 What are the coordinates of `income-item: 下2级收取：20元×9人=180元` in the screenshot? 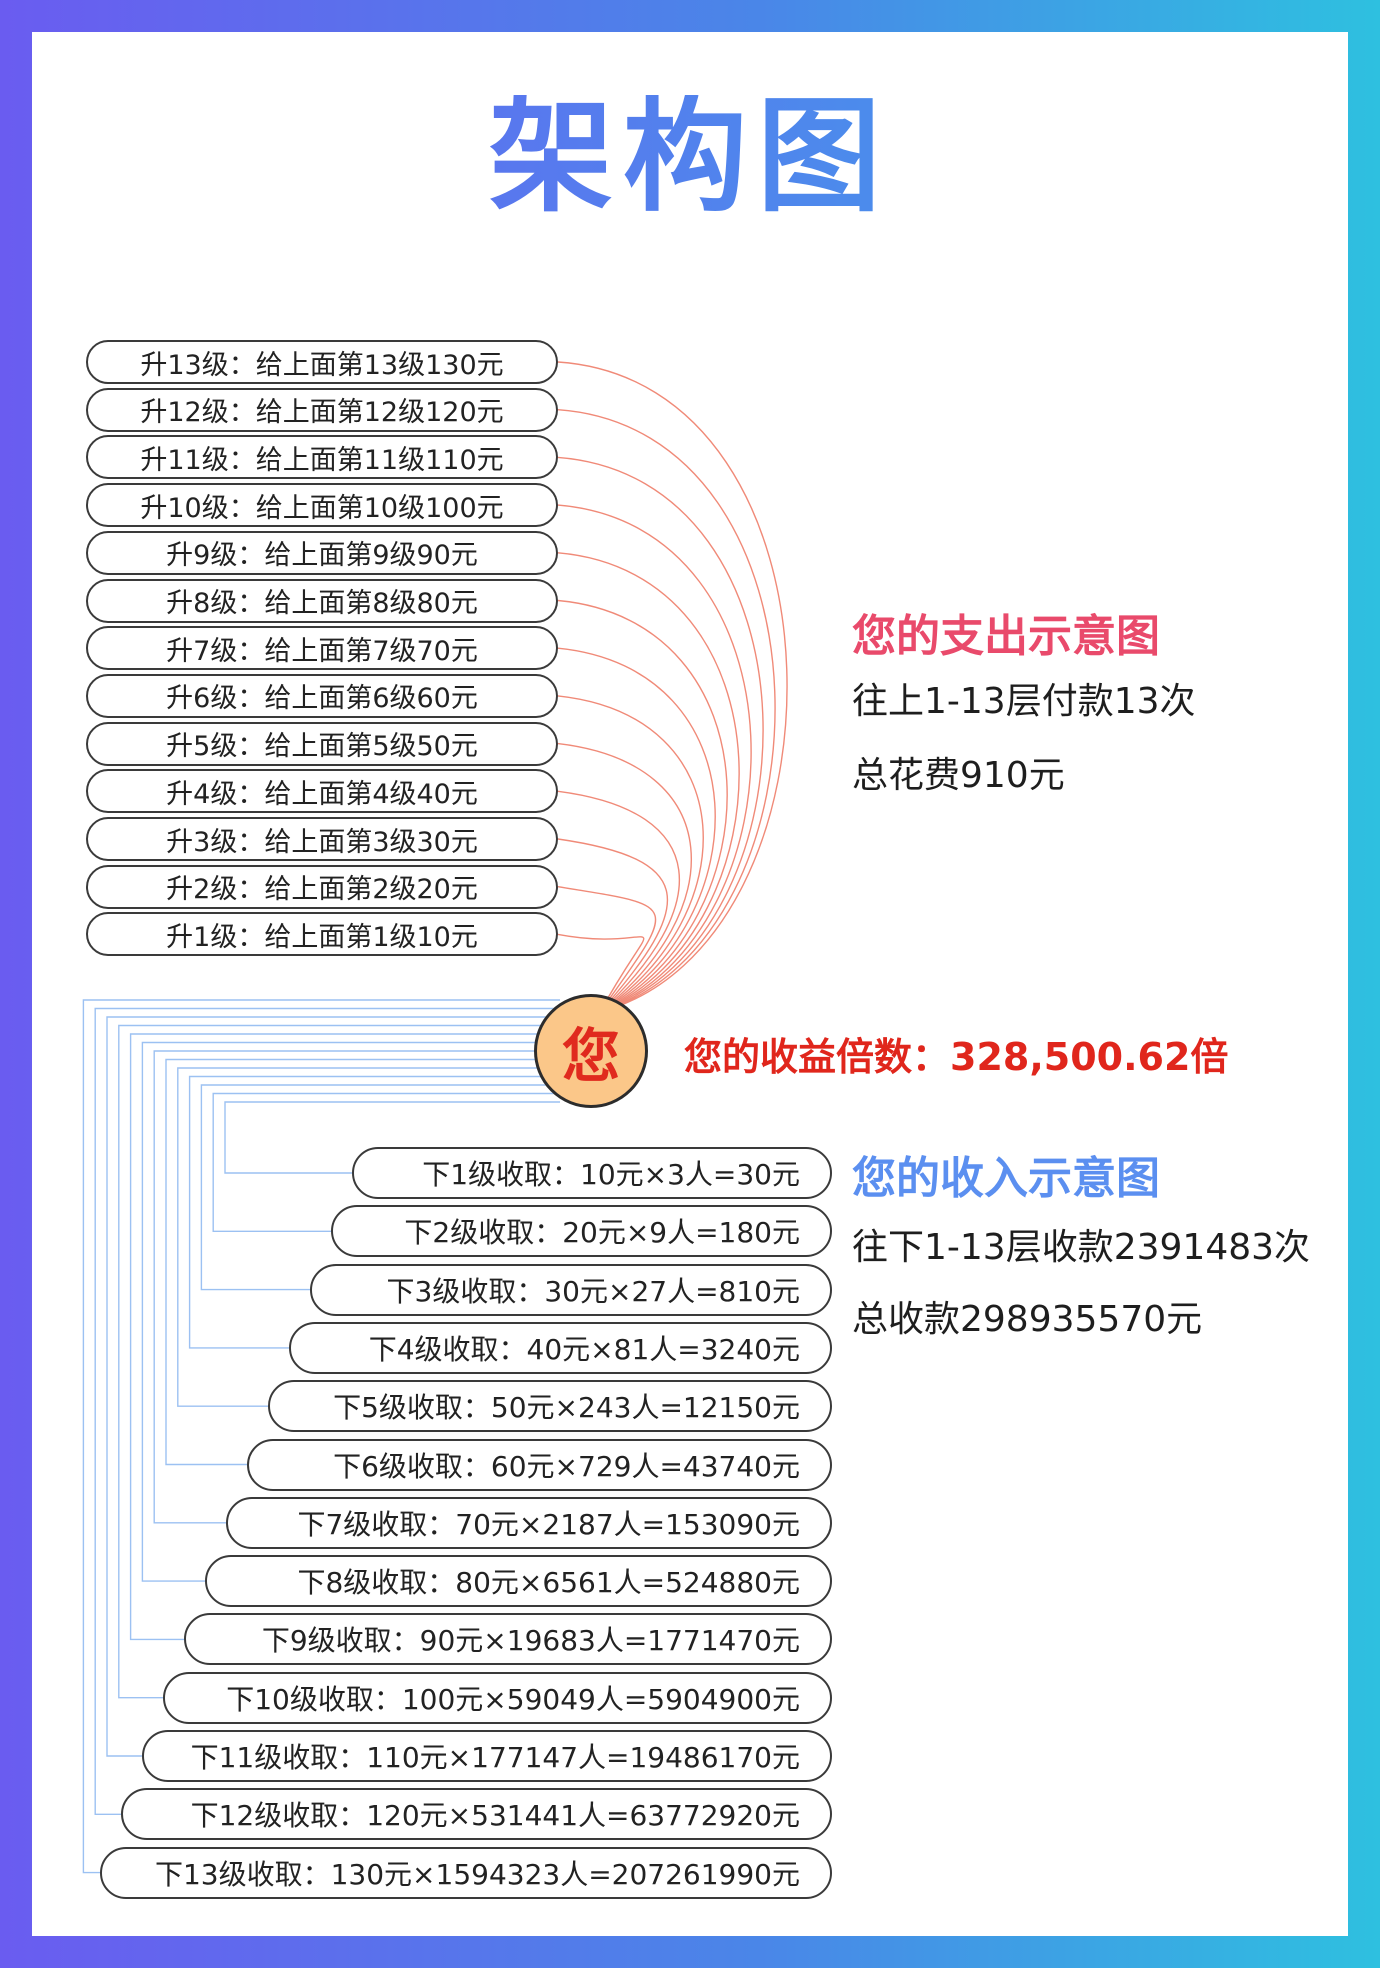 It's located at (581, 1231).